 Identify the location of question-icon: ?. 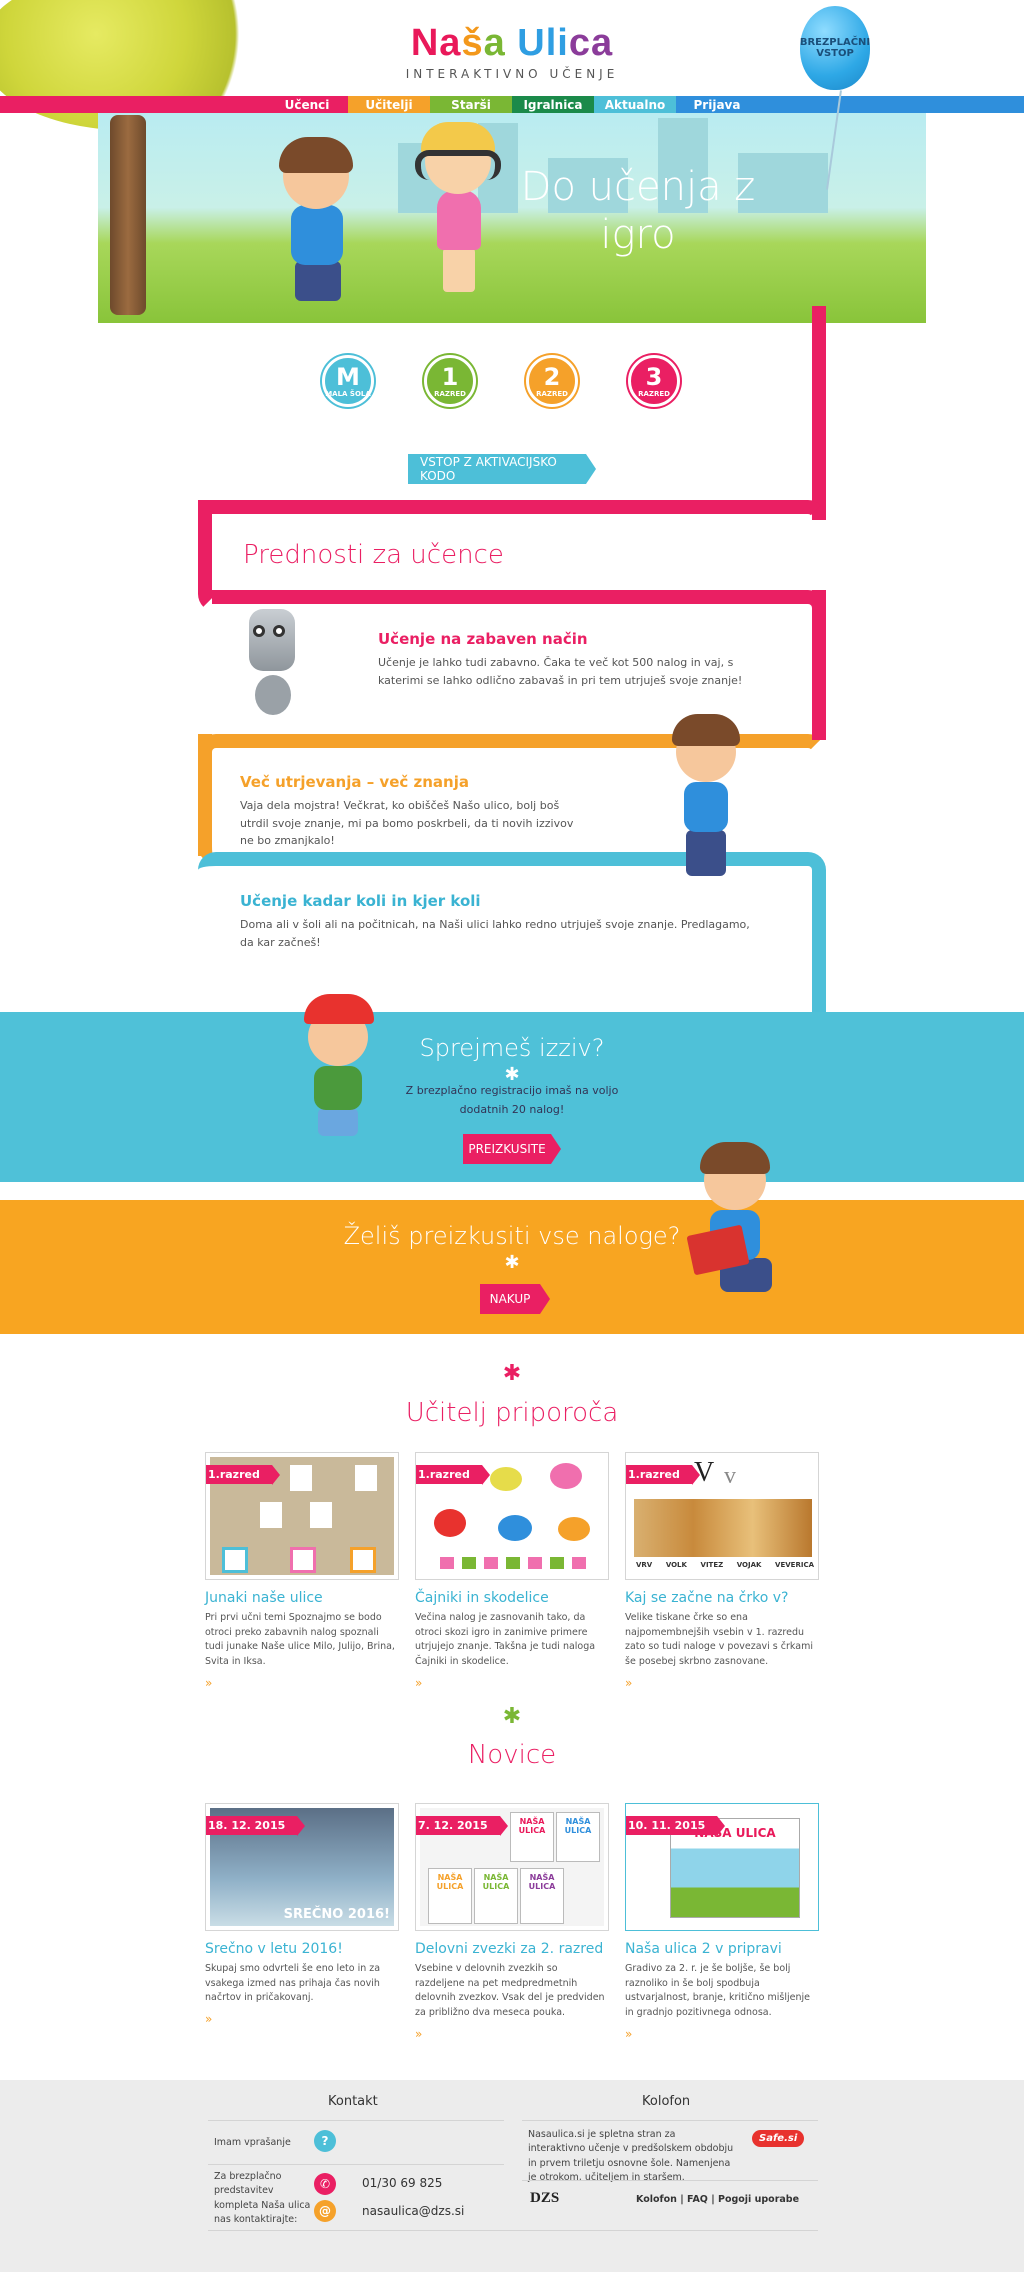
(325, 2141).